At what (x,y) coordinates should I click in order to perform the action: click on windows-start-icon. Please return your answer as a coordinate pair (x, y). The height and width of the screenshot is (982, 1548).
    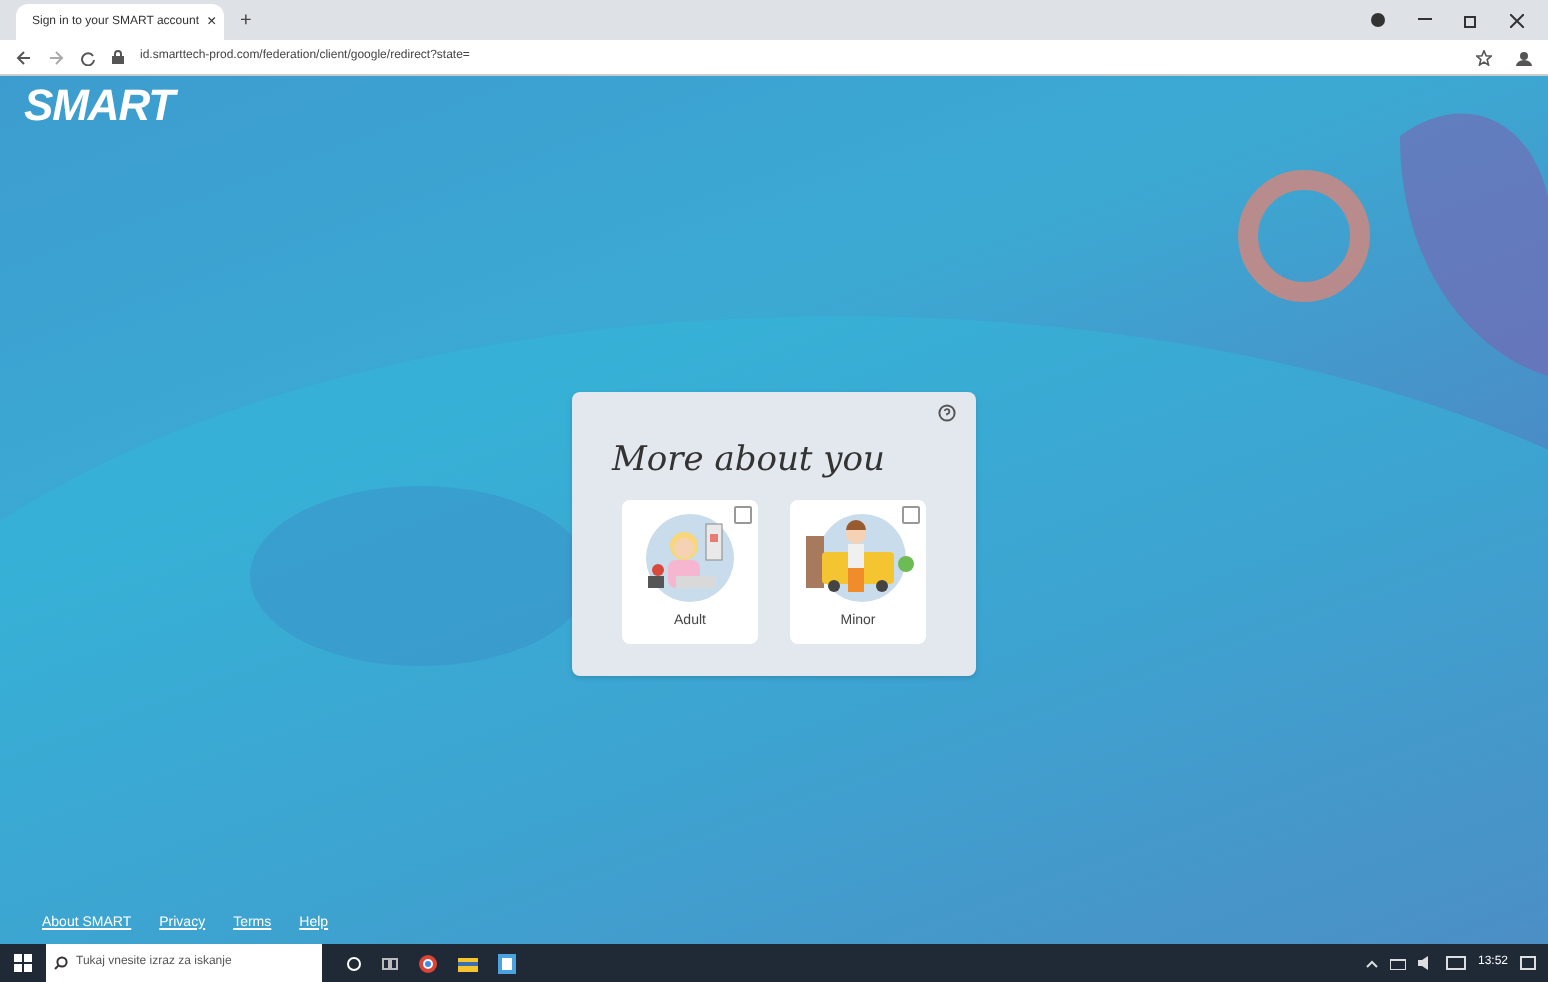
    Looking at the image, I should click on (23, 963).